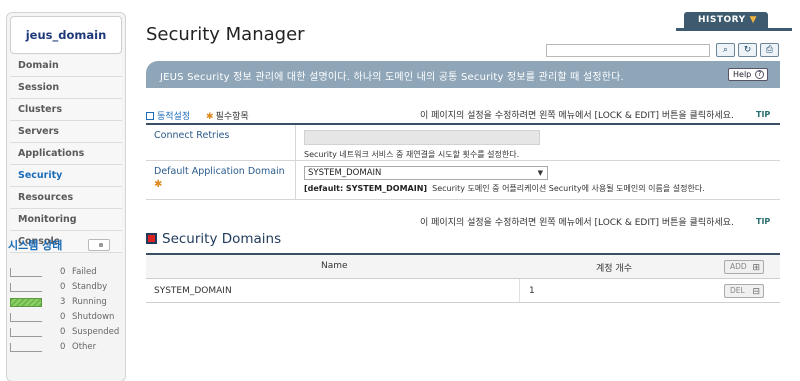 The width and height of the screenshot is (800, 381). I want to click on help-label: Help, so click(742, 74).